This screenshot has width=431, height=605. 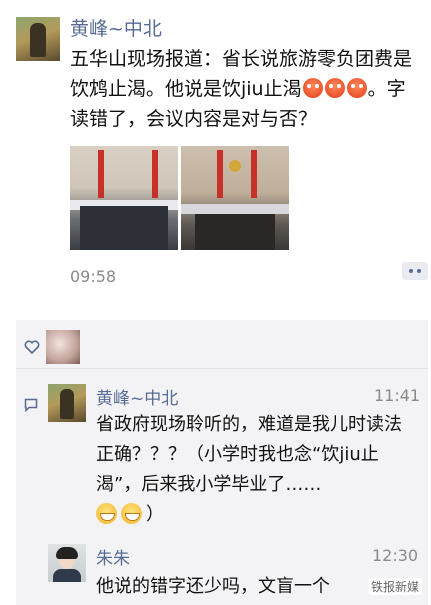 What do you see at coordinates (155, 514) in the screenshot?
I see `comment-text-tail: ）` at bounding box center [155, 514].